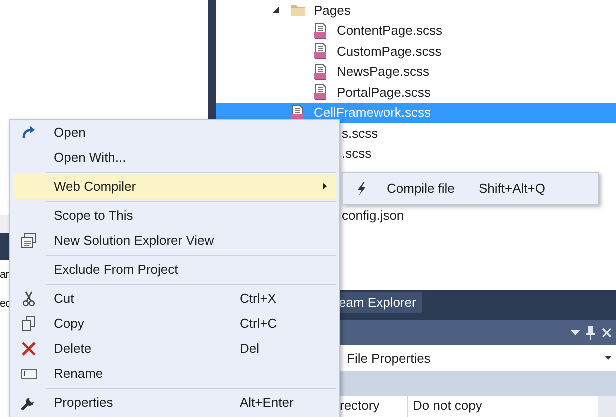 The image size is (616, 417). What do you see at coordinates (267, 402) in the screenshot?
I see `shortcut-label: Alt+Enter` at bounding box center [267, 402].